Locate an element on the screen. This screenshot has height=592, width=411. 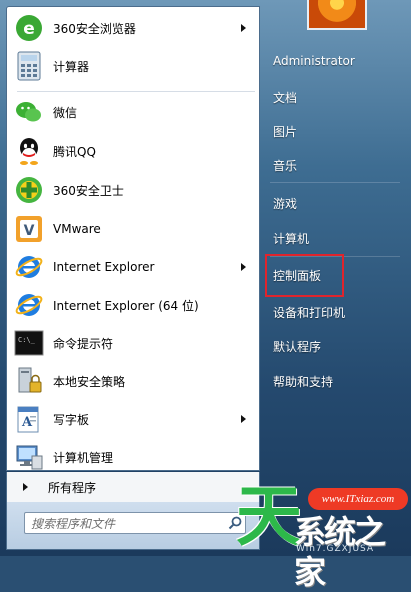
user-avatar is located at coordinates (337, 15).